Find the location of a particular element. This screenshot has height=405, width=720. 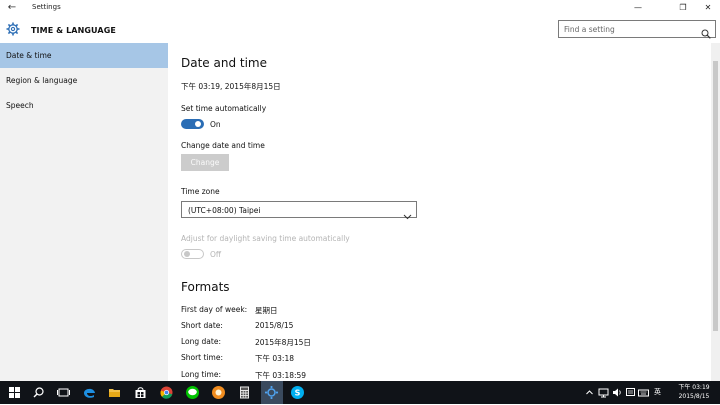

set-time-auto-state: On is located at coordinates (215, 124).